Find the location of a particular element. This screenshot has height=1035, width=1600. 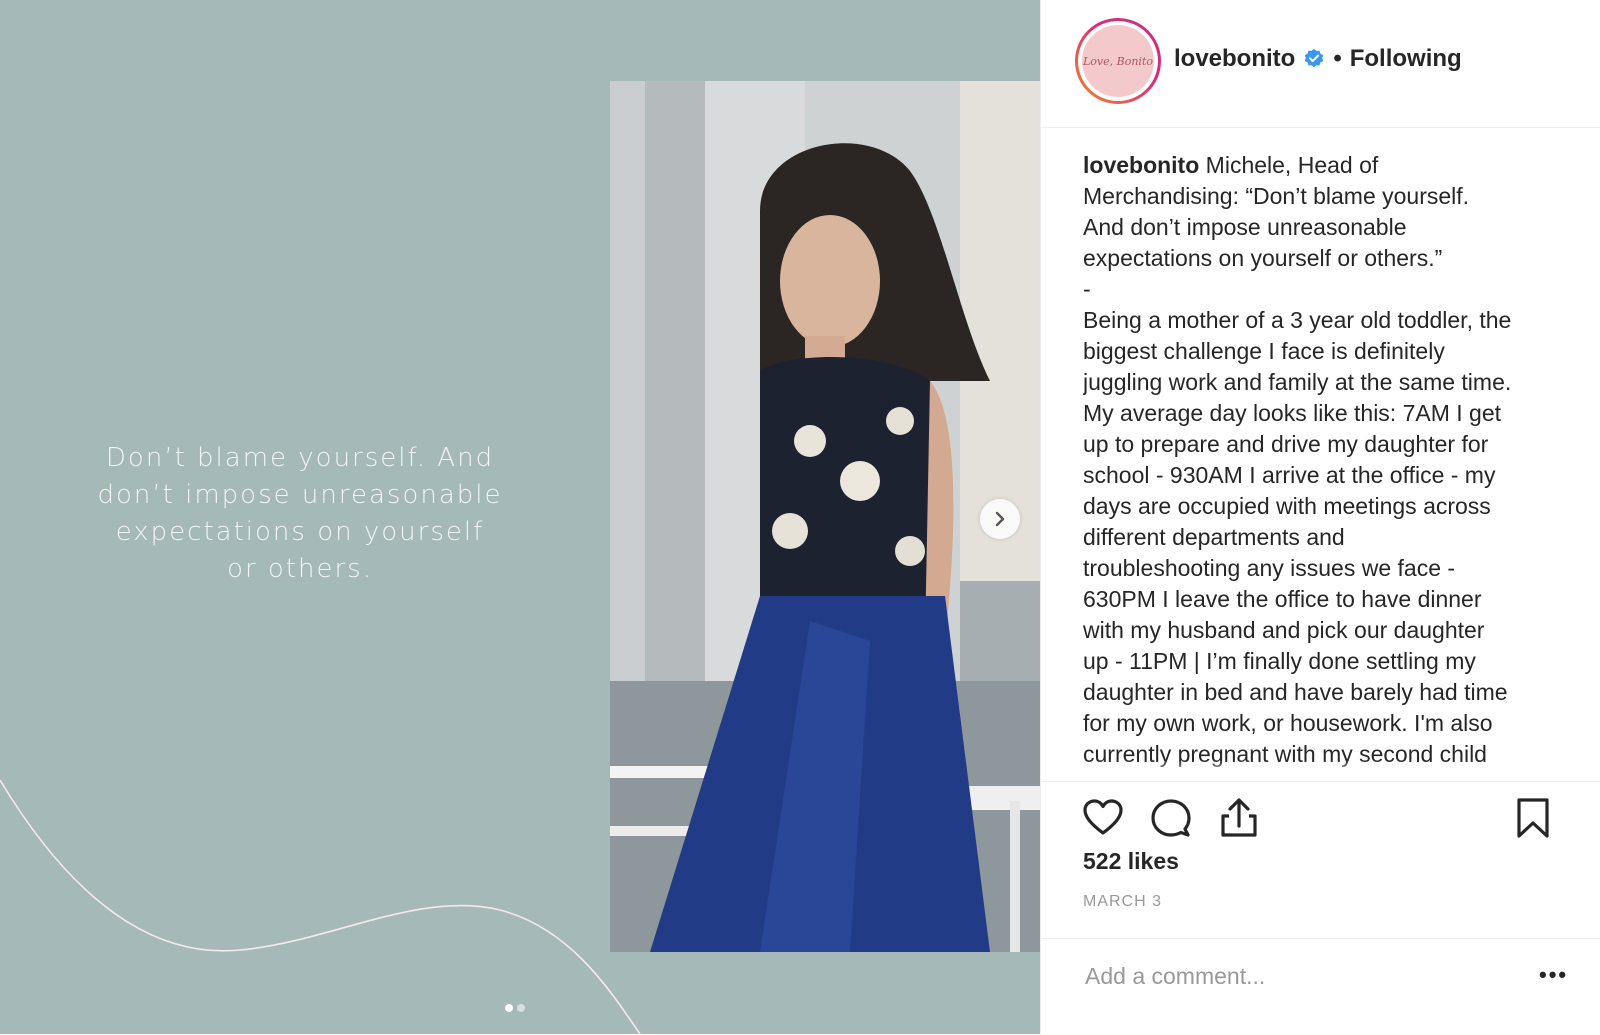

carousel-dot is located at coordinates (521, 1008).